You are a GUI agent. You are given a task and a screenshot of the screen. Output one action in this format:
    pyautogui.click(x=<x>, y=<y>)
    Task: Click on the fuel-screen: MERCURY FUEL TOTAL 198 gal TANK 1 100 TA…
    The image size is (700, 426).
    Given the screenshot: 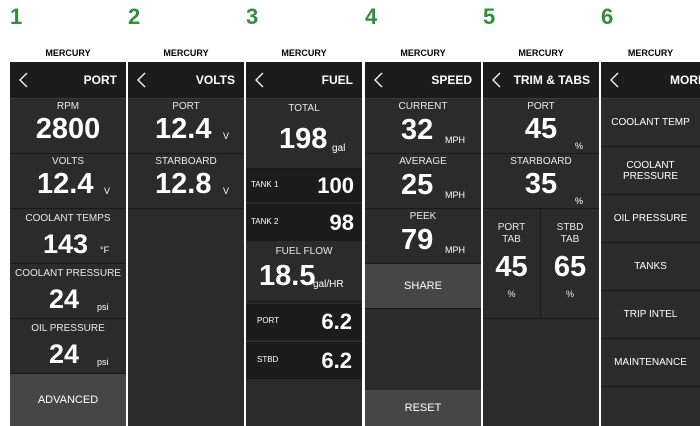 What is the action you would take?
    pyautogui.click(x=304, y=235)
    